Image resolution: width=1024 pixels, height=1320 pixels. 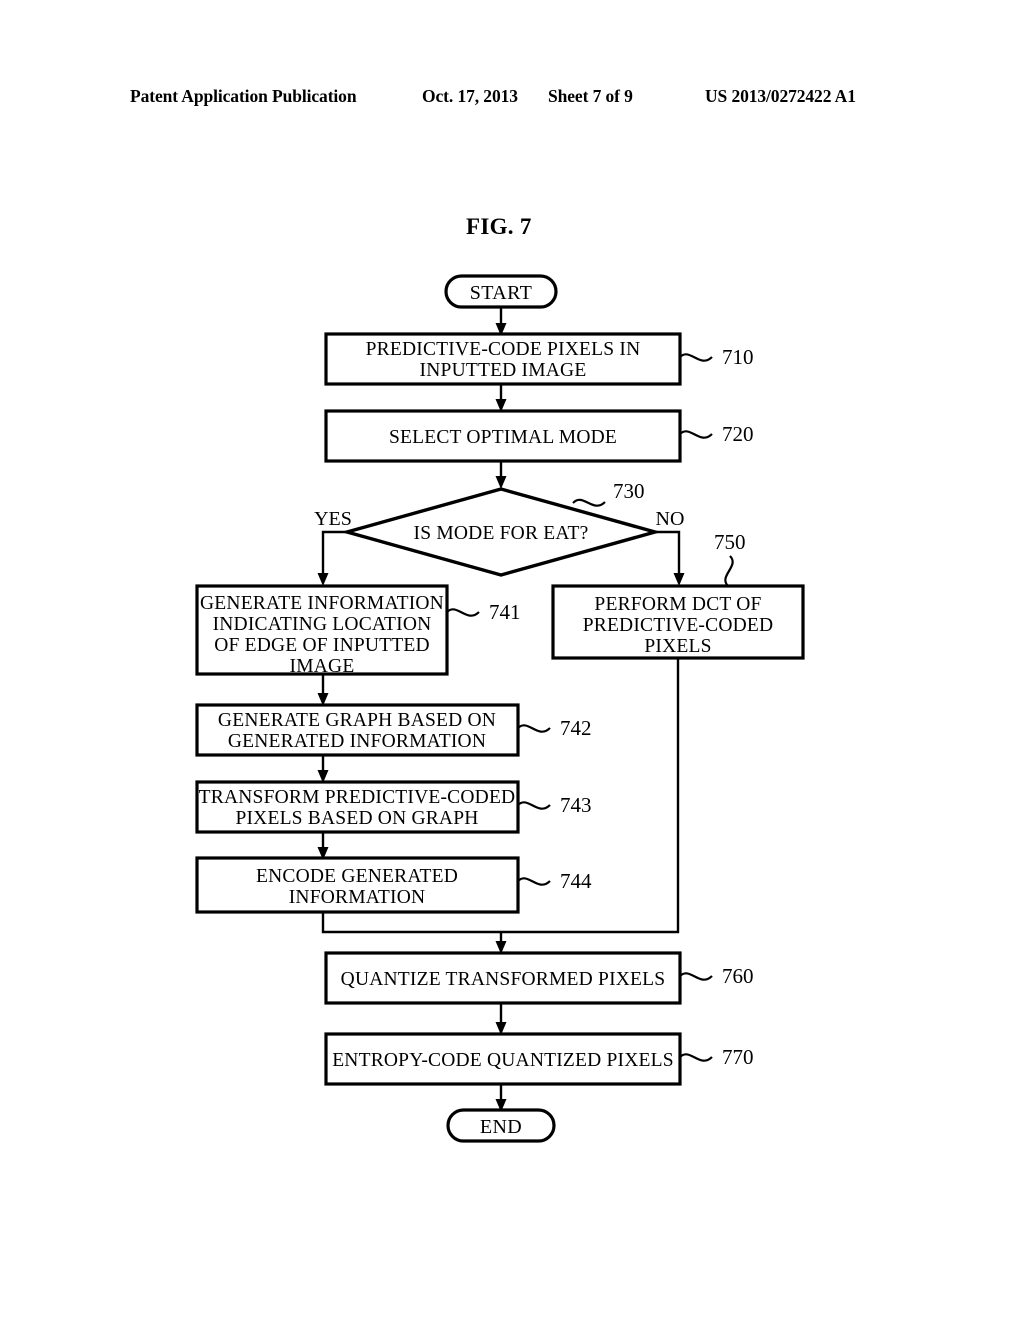 What do you see at coordinates (503, 370) in the screenshot?
I see `step-710-line-2: INPUTTED IMAGE` at bounding box center [503, 370].